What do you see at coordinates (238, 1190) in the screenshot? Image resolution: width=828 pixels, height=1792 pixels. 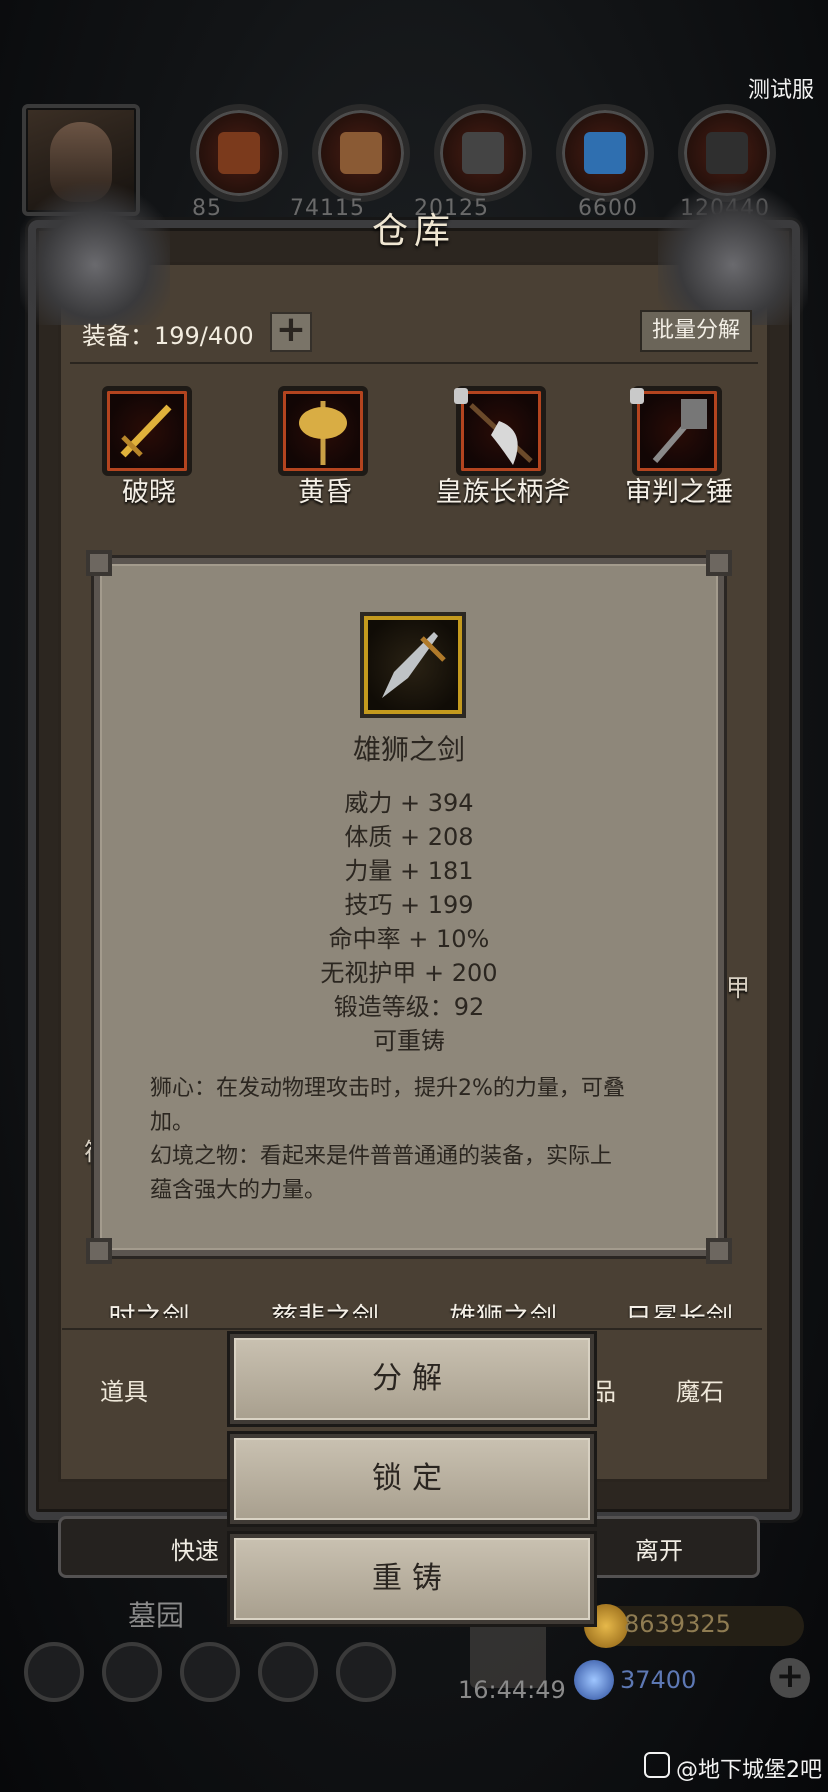 I see `description-line: 蕴含强大的力量。` at bounding box center [238, 1190].